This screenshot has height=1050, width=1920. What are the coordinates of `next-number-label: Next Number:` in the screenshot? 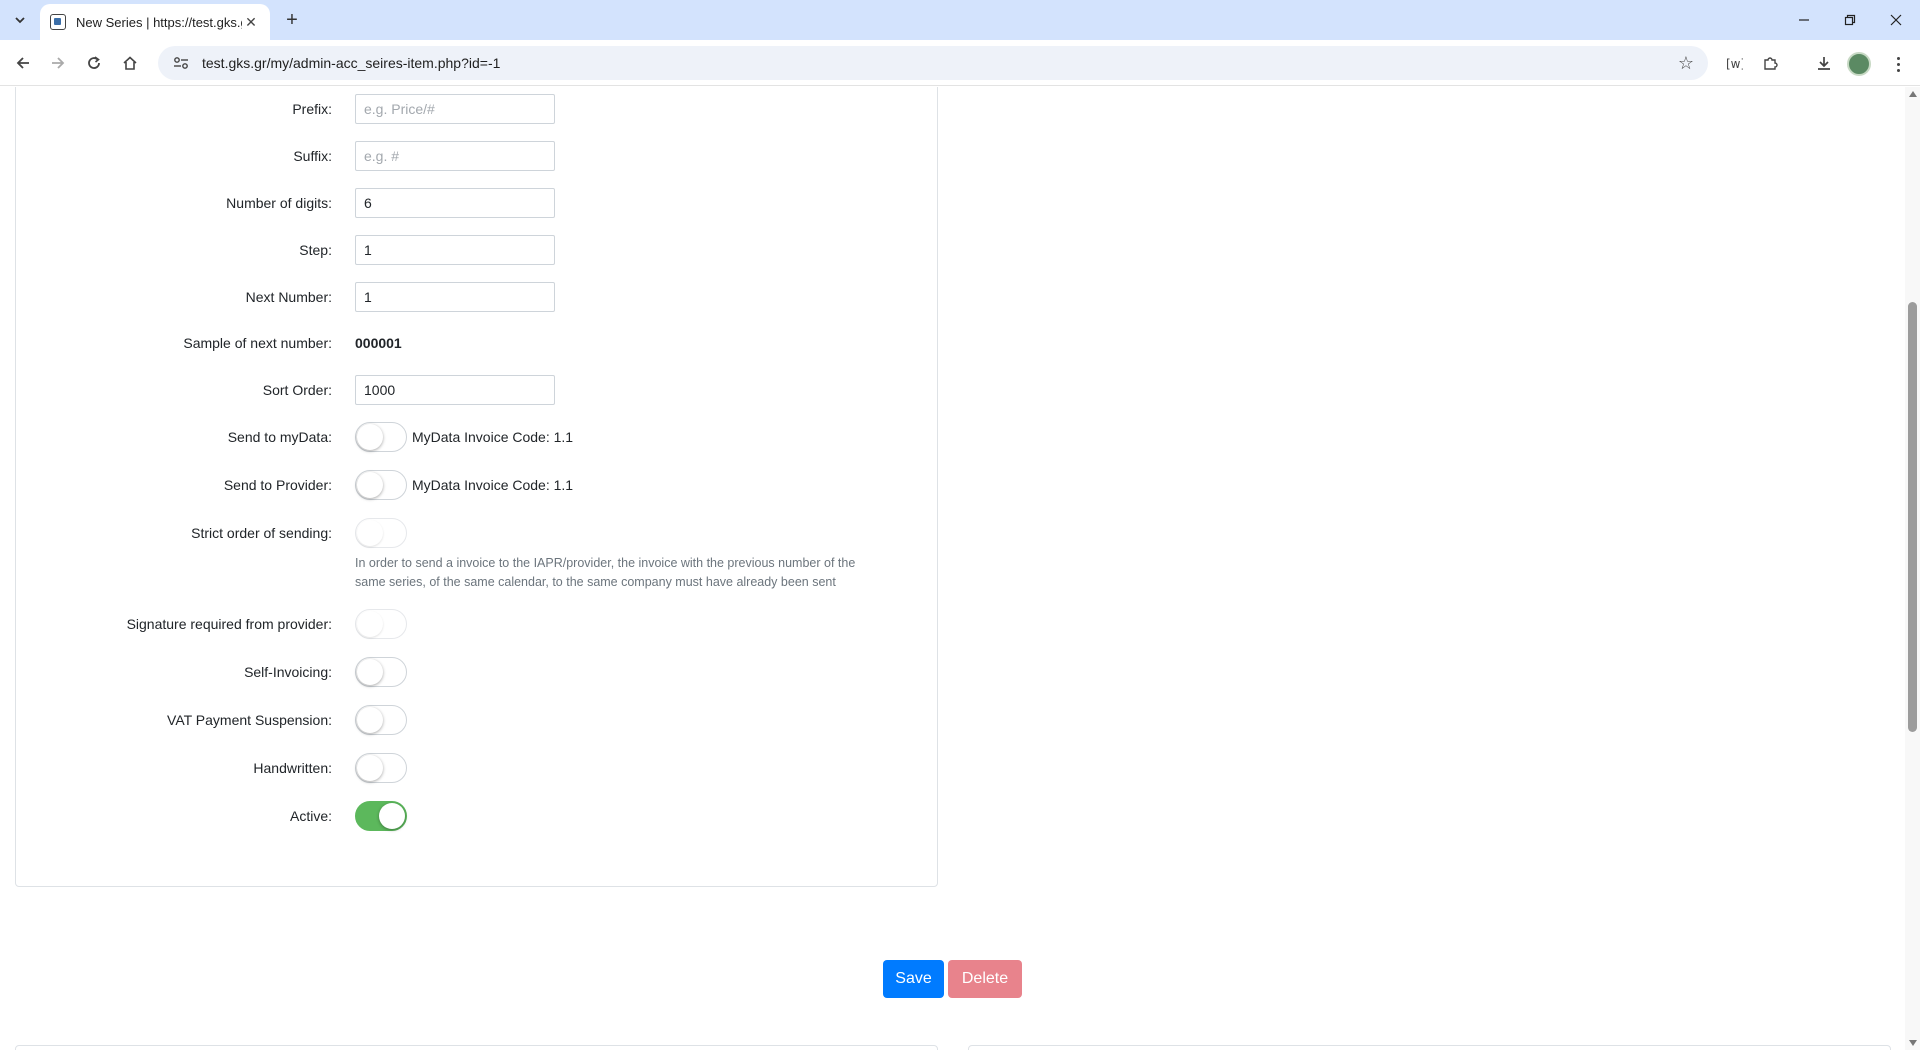 It's located at (288, 297).